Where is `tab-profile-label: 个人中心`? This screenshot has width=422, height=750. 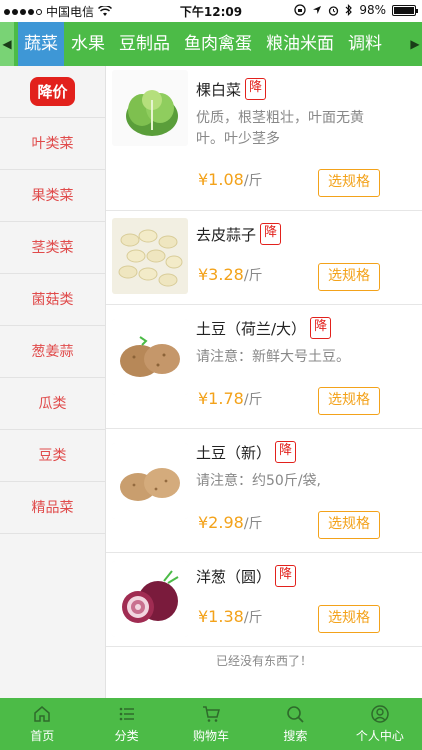
tab-profile-label: 个人中心 is located at coordinates (379, 736).